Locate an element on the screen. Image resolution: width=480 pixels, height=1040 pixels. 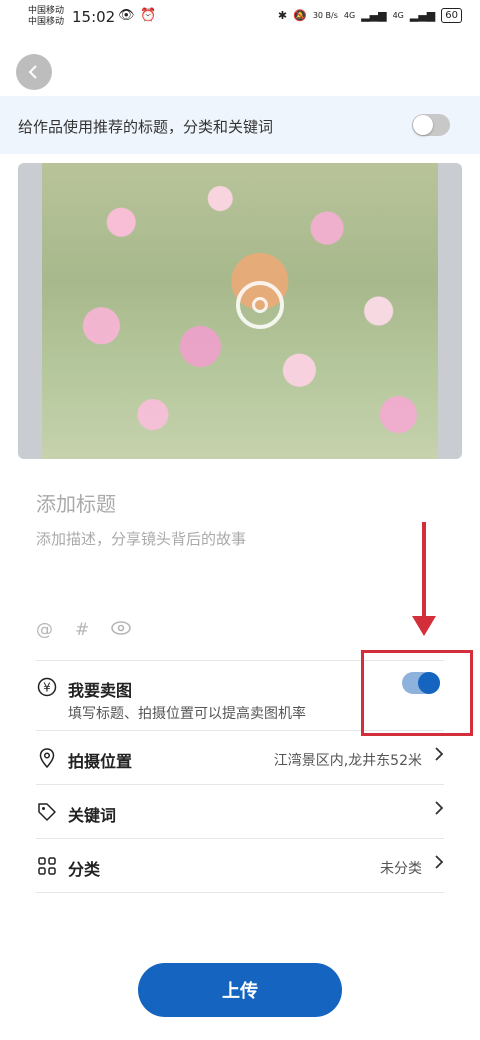
alarm-icon: ⏰ is located at coordinates (148, 15).